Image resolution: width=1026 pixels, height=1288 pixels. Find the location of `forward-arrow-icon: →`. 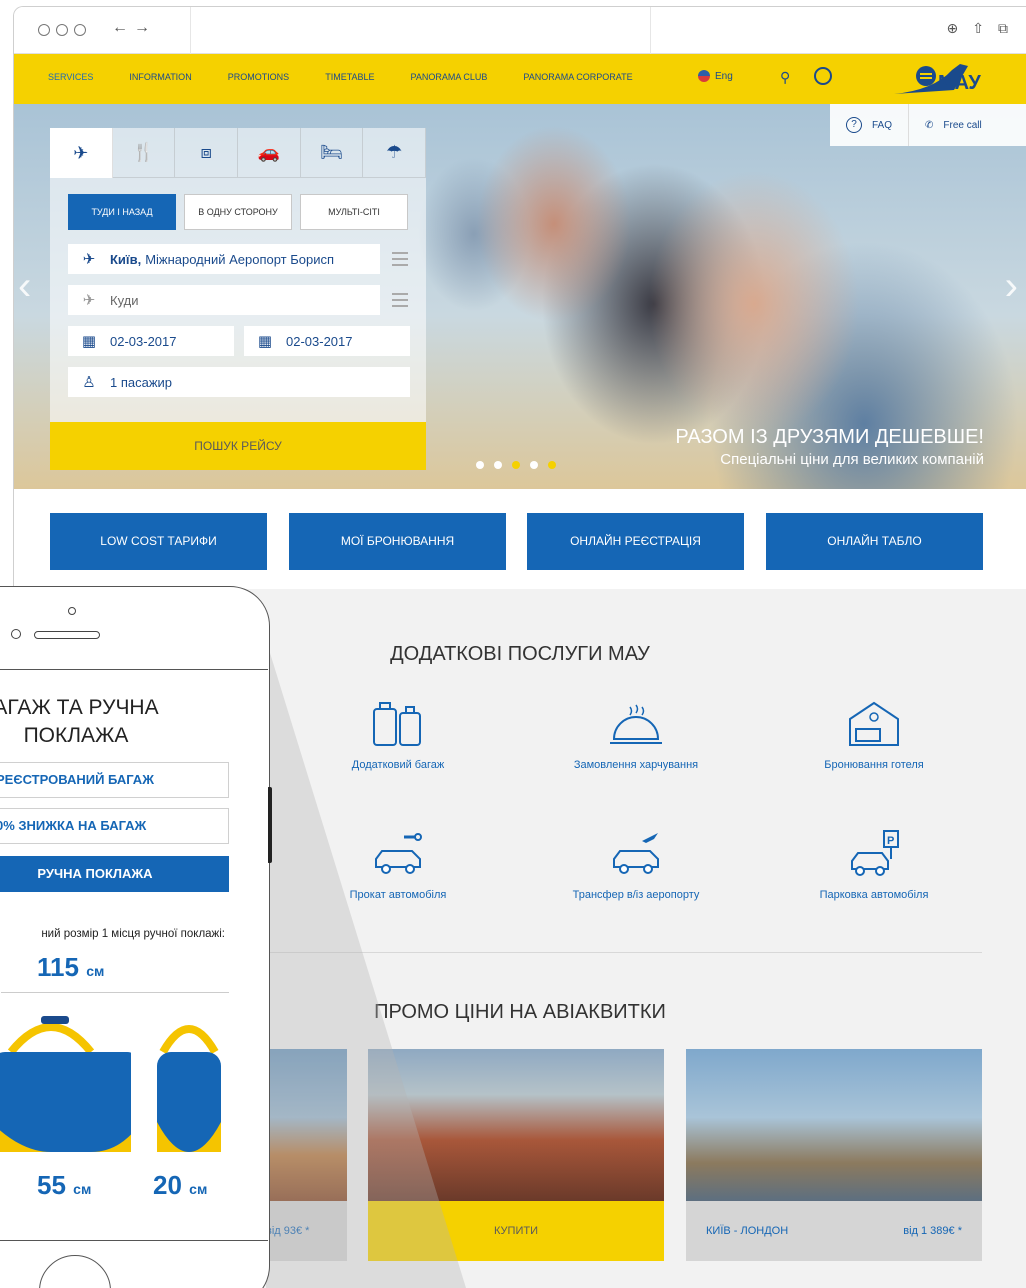

forward-arrow-icon: → is located at coordinates (145, 27).